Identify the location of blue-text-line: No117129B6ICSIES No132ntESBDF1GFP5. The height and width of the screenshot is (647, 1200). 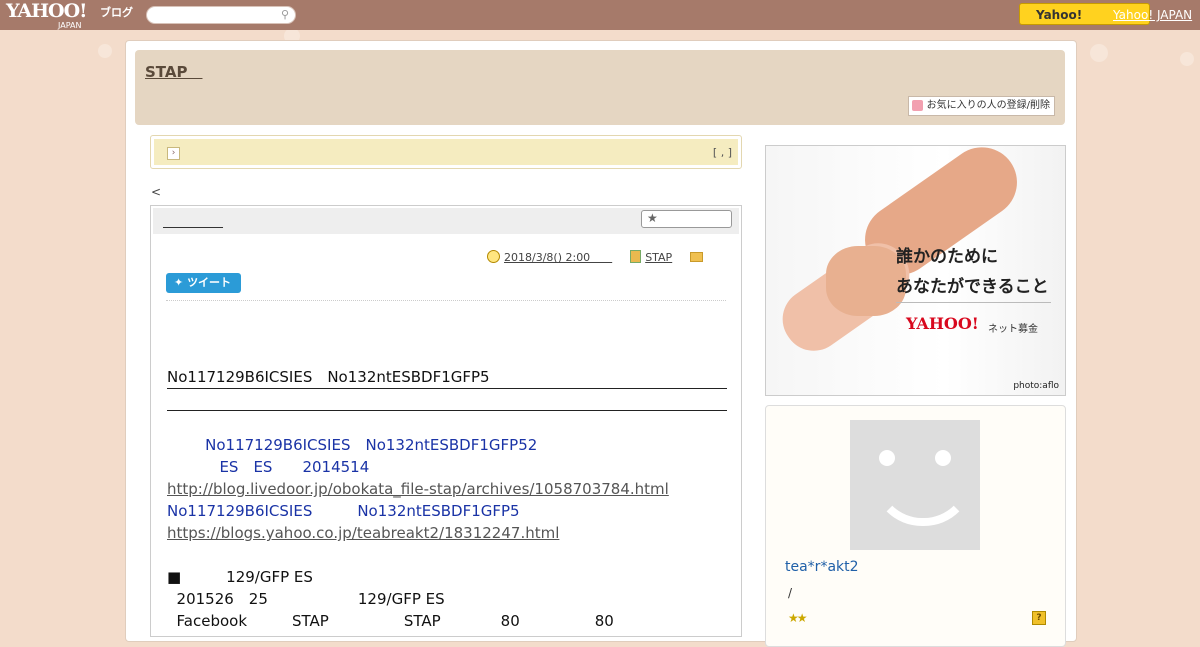
(343, 511).